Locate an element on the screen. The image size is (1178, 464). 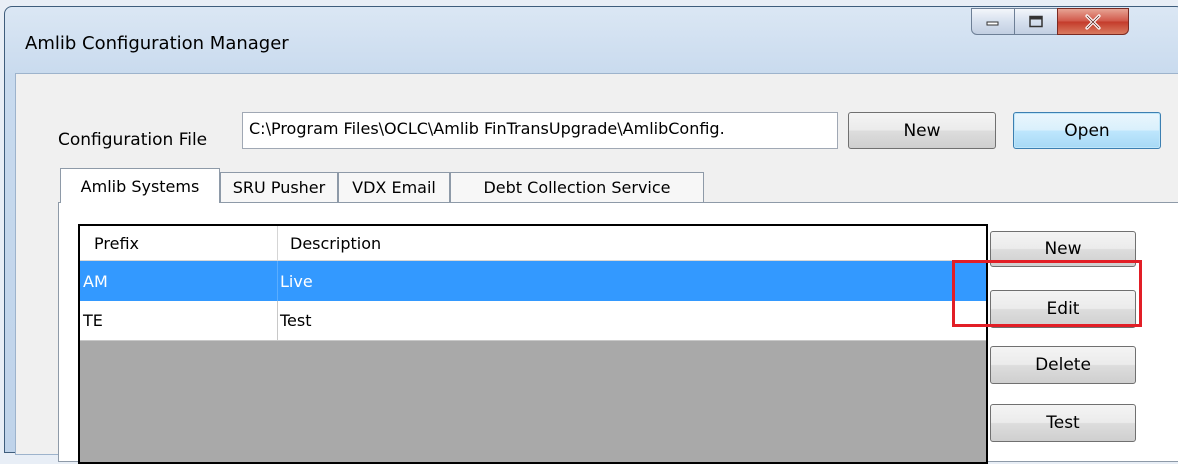
cell-prefix: TE is located at coordinates (179, 320).